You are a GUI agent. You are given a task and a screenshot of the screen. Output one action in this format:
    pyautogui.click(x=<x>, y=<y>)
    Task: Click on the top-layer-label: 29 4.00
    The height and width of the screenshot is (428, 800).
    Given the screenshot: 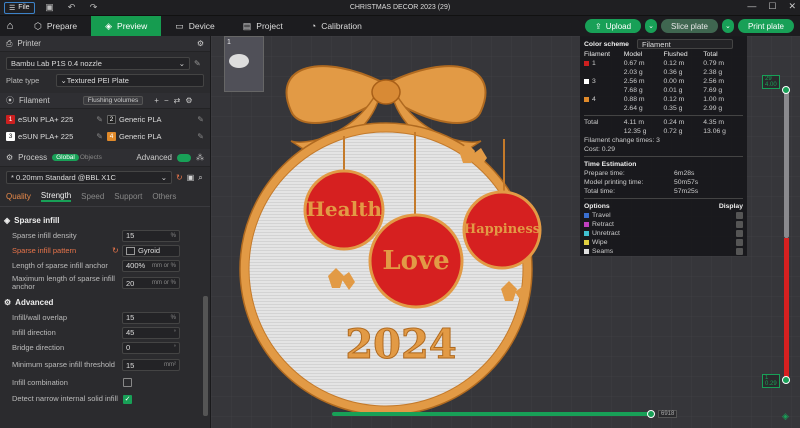 What is the action you would take?
    pyautogui.click(x=771, y=82)
    